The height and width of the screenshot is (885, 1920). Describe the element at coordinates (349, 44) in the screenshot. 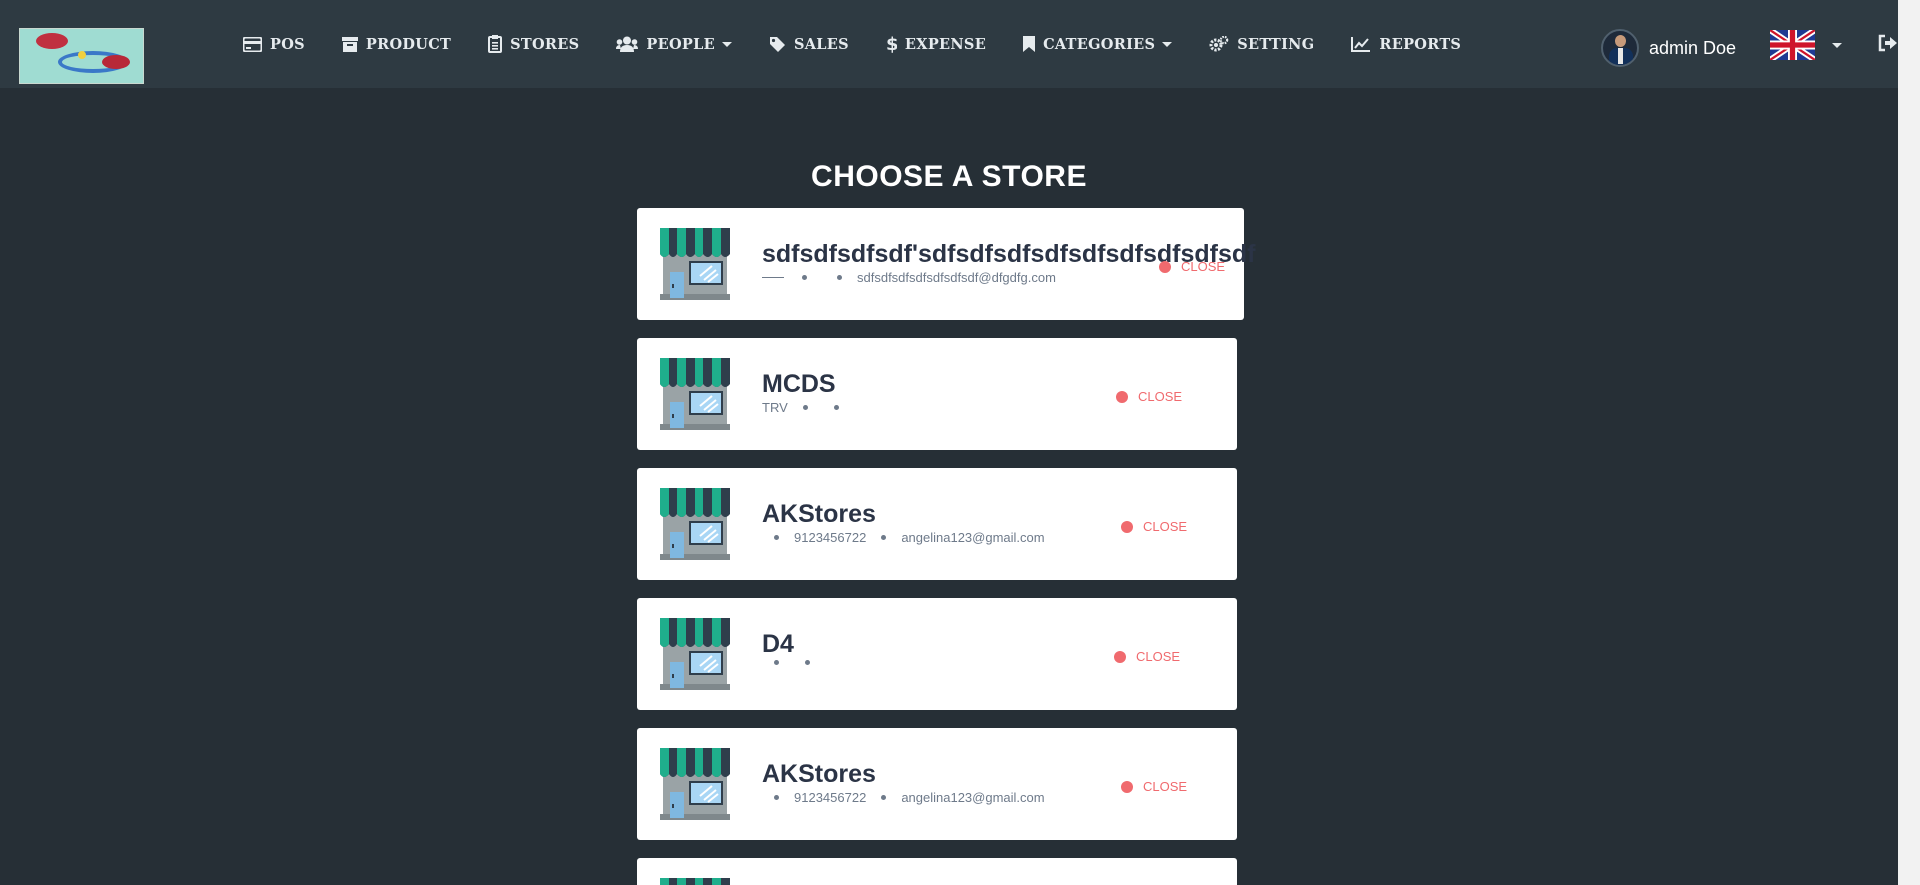

I see `archive-icon` at that location.